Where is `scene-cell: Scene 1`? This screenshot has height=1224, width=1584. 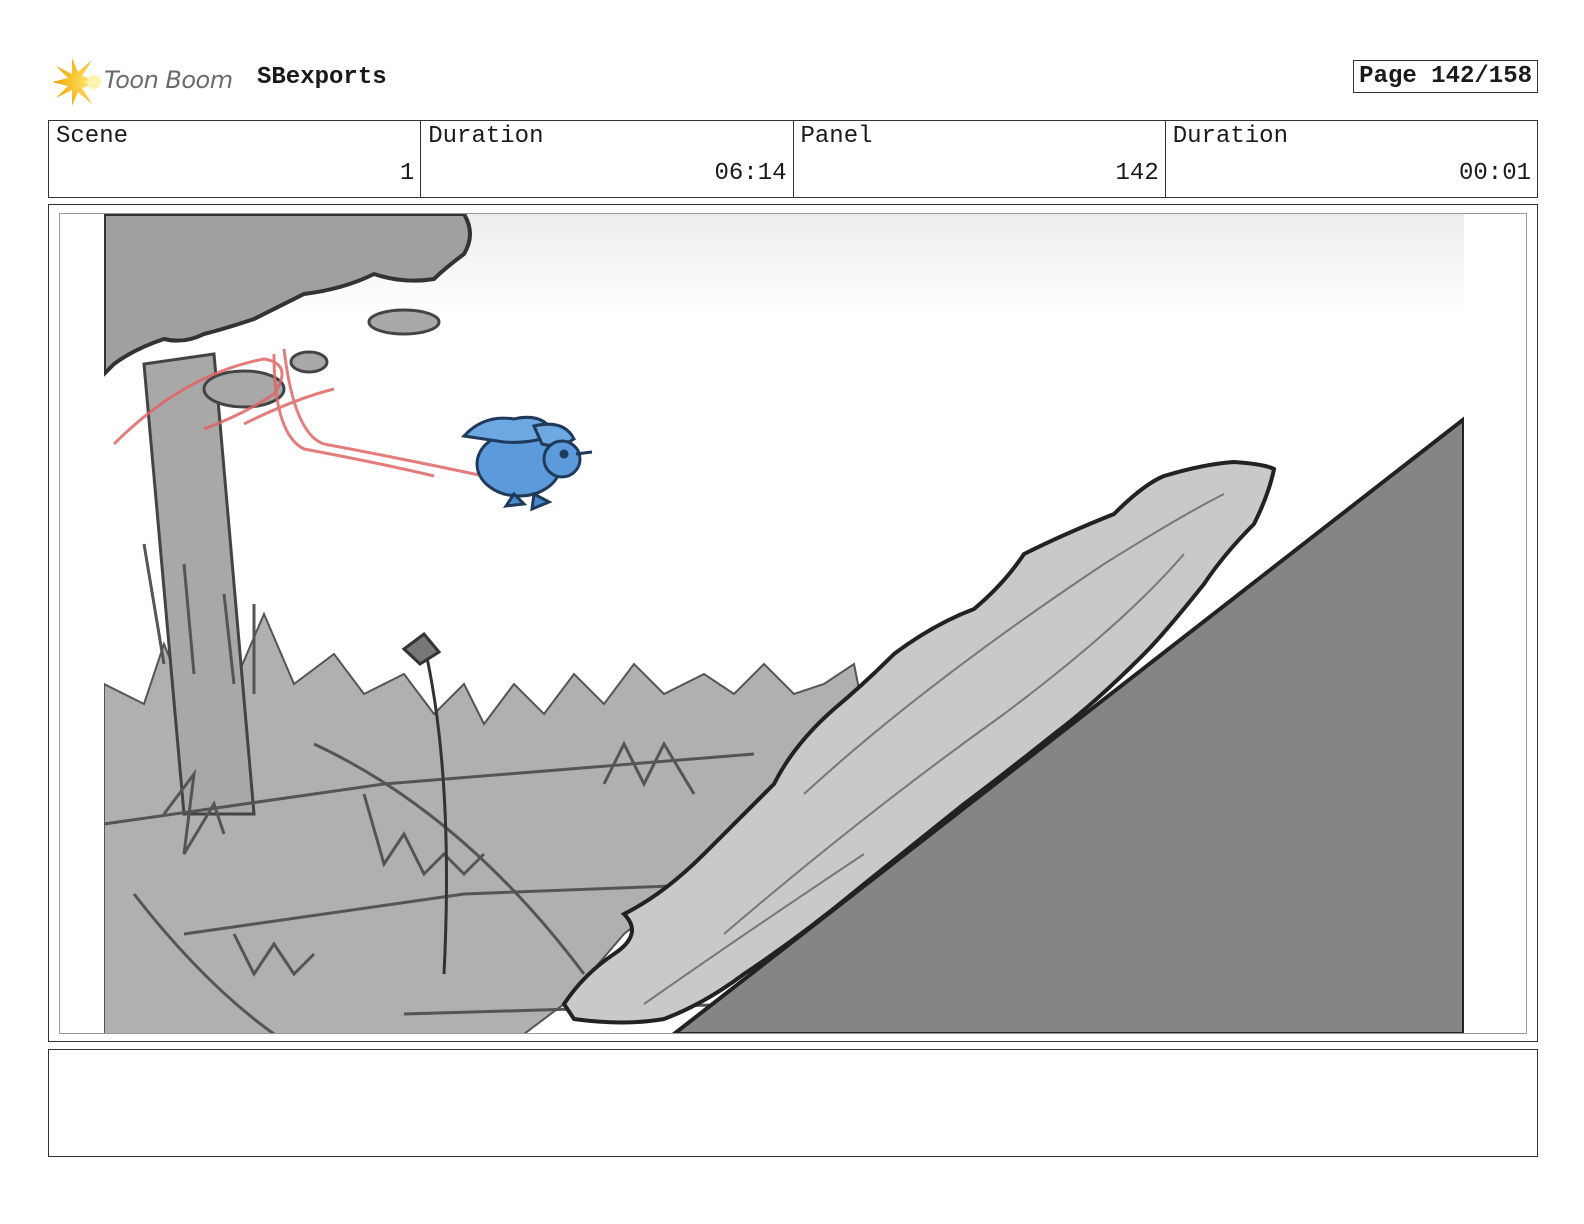
scene-cell: Scene 1 is located at coordinates (235, 159).